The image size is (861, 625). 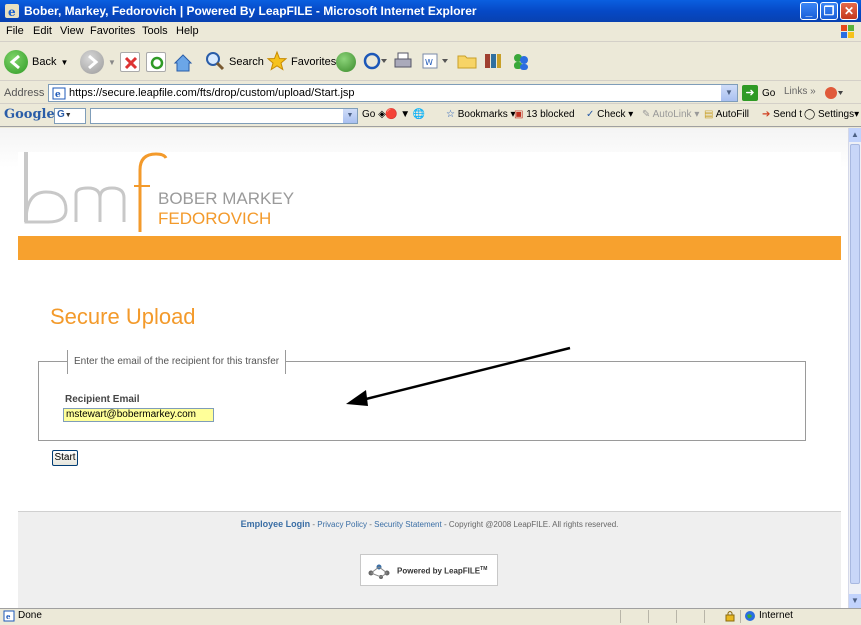 I want to click on forward-arrow-icon, so click(x=92, y=62).